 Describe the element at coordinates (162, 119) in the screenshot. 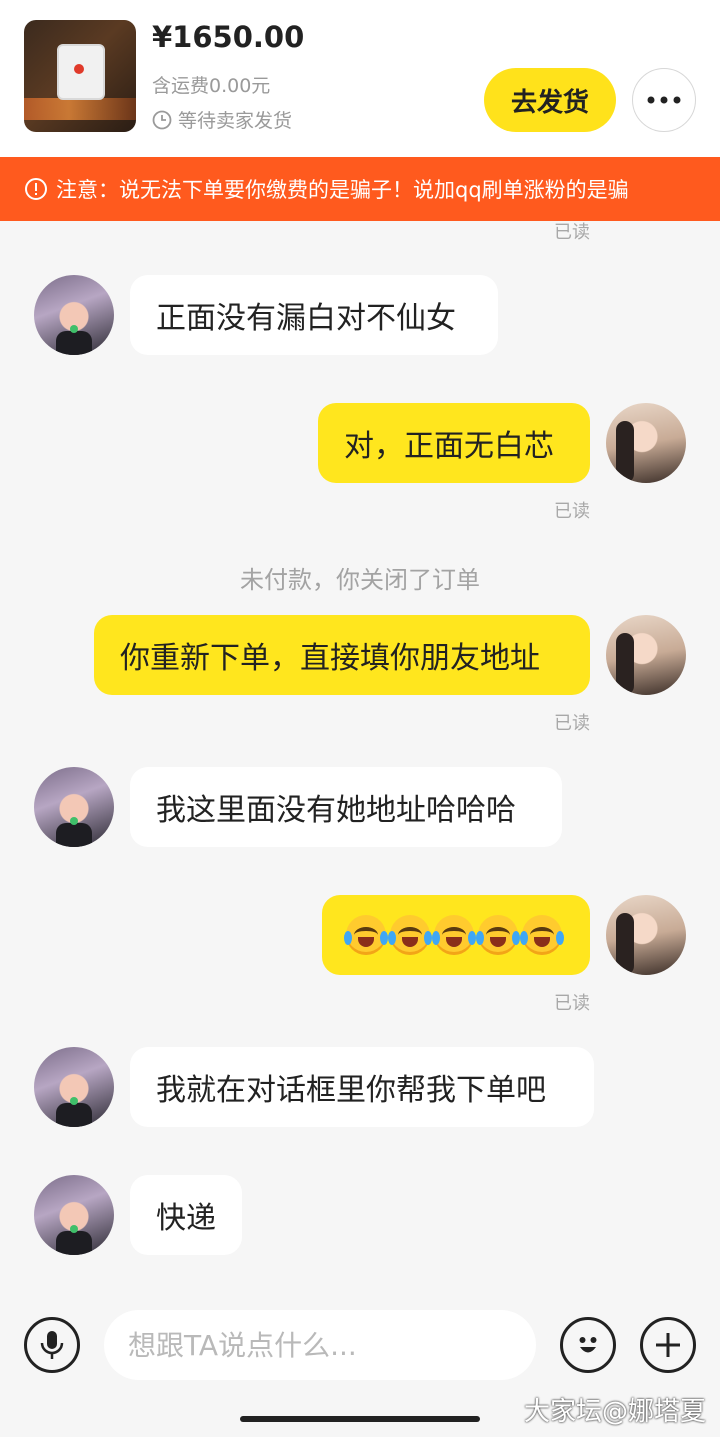

I see `clock-icon` at that location.